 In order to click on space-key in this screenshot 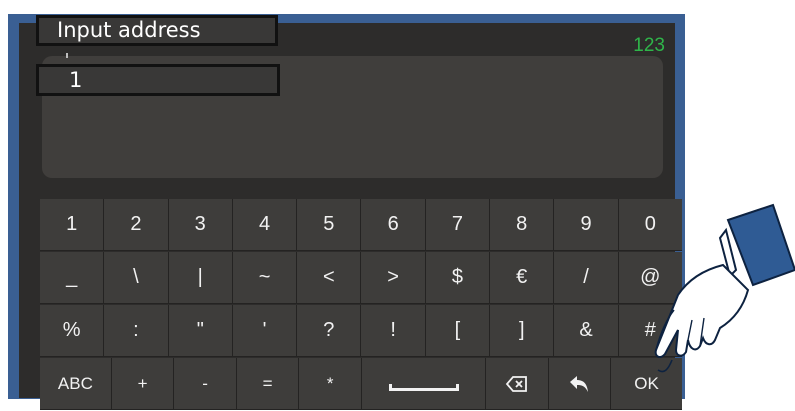, I will do `click(424, 384)`.